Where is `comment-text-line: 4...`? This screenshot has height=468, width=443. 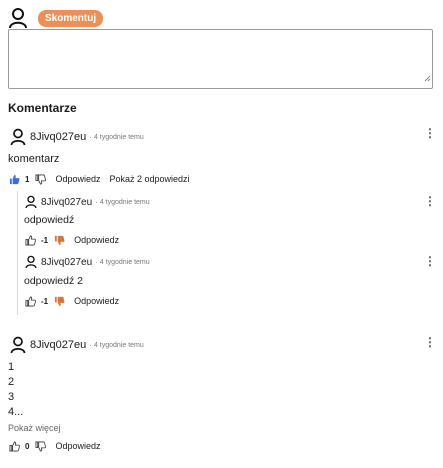
comment-text-line: 4... is located at coordinates (16, 412).